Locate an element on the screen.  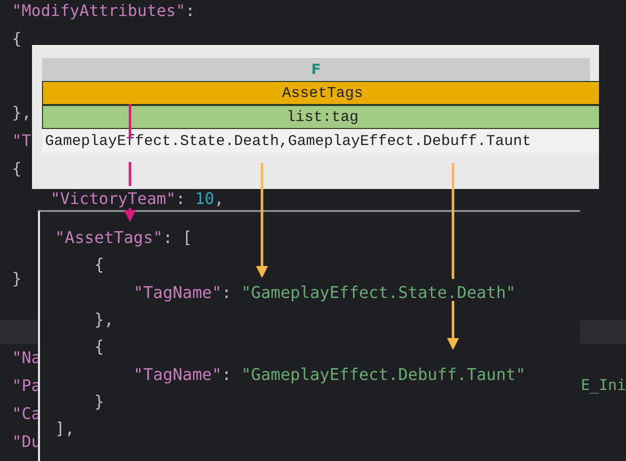
code-line: "TagName": "GameplayEffect.Debuff.Taunt" is located at coordinates (329, 374).